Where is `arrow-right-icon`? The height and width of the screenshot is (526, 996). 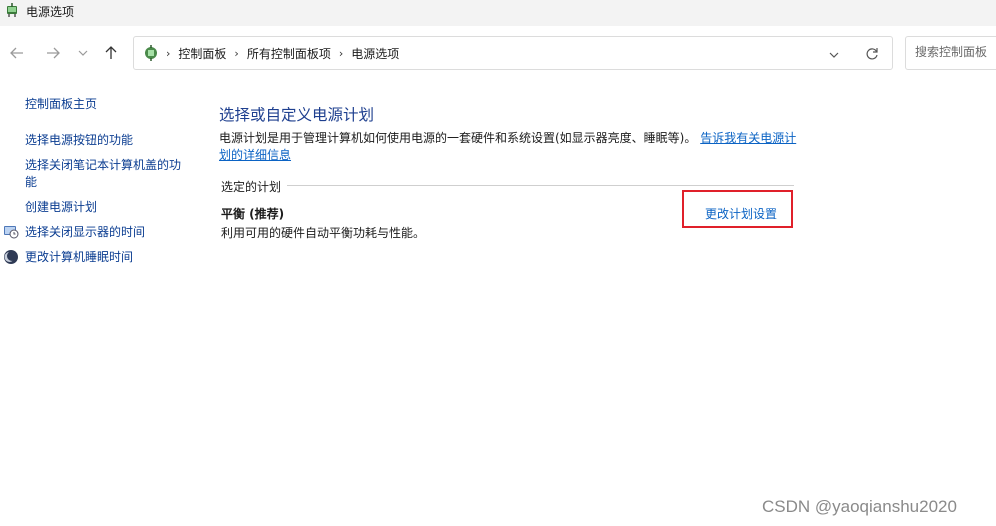
arrow-right-icon is located at coordinates (53, 53).